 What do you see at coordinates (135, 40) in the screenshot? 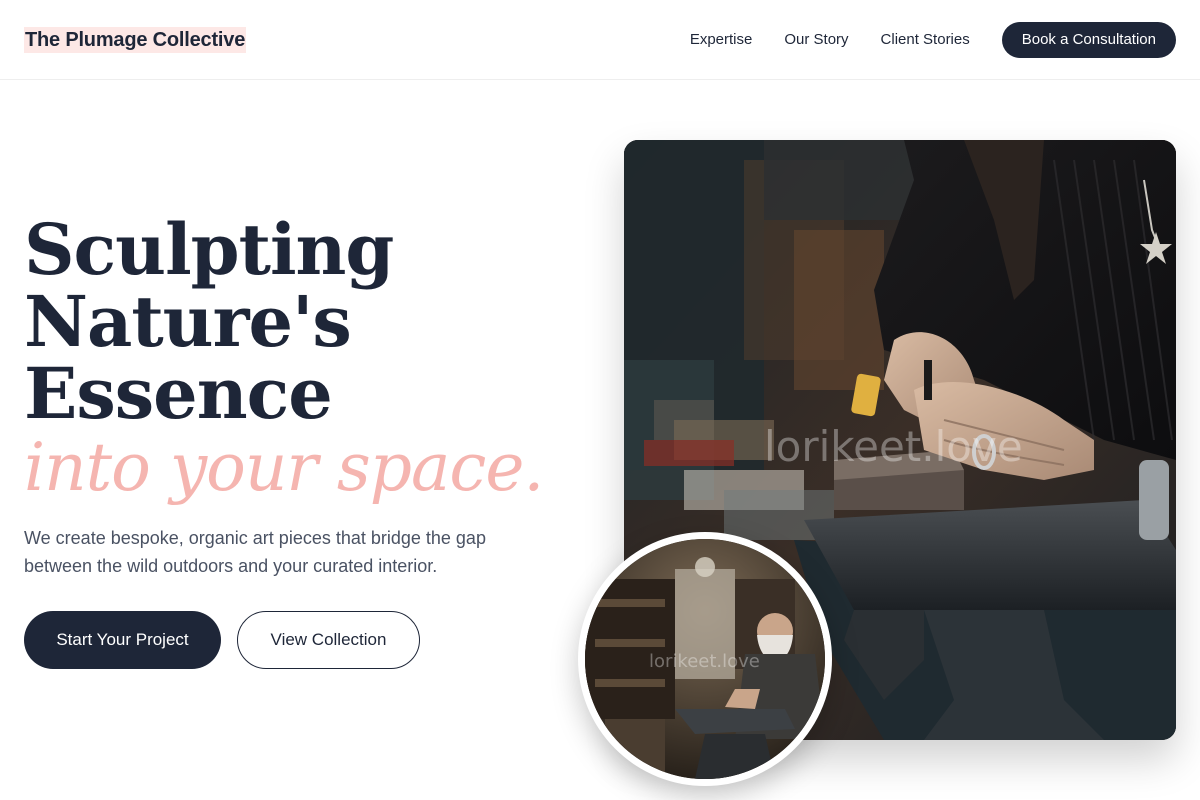
I see `brand-logo: The Plumage Collective` at bounding box center [135, 40].